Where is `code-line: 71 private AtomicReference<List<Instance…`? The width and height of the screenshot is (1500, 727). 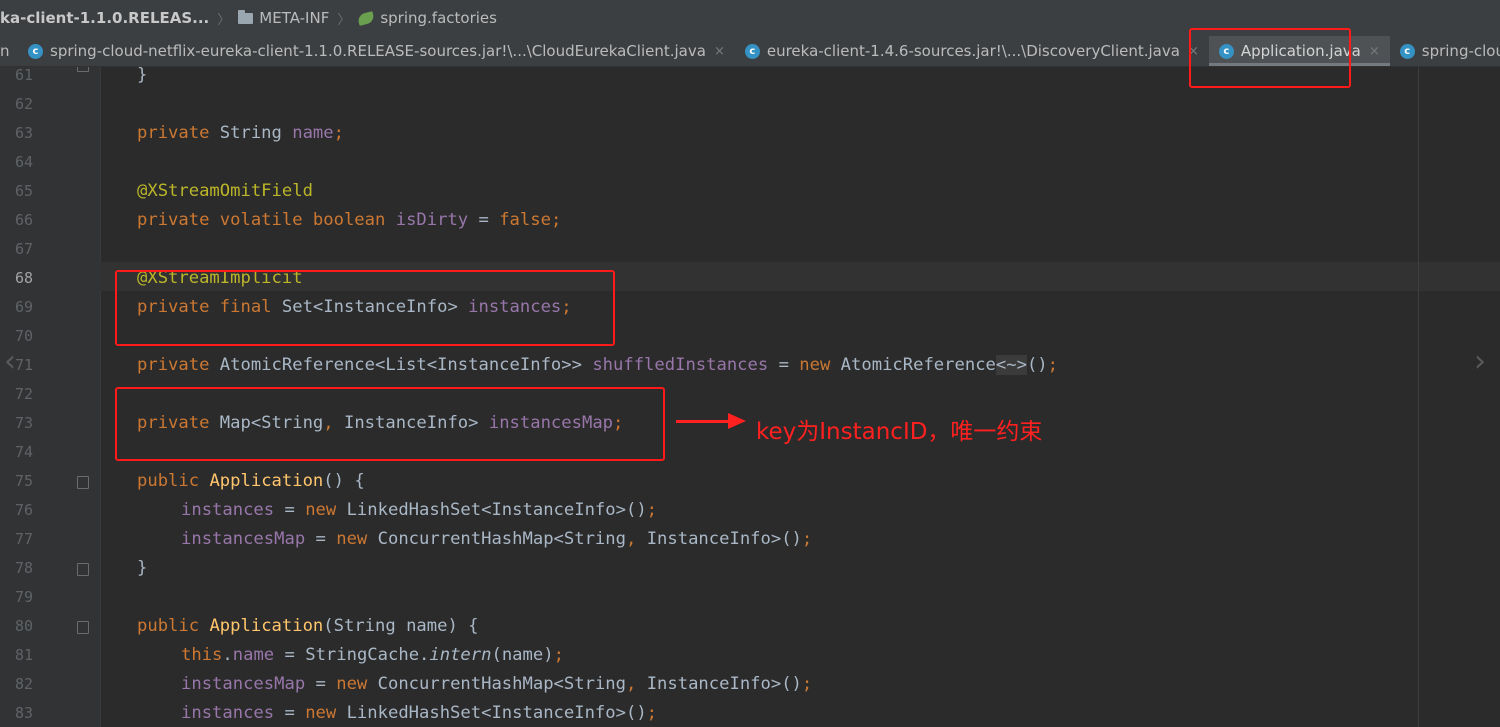 code-line: 71 private AtomicReference<List<Instance… is located at coordinates (750, 365).